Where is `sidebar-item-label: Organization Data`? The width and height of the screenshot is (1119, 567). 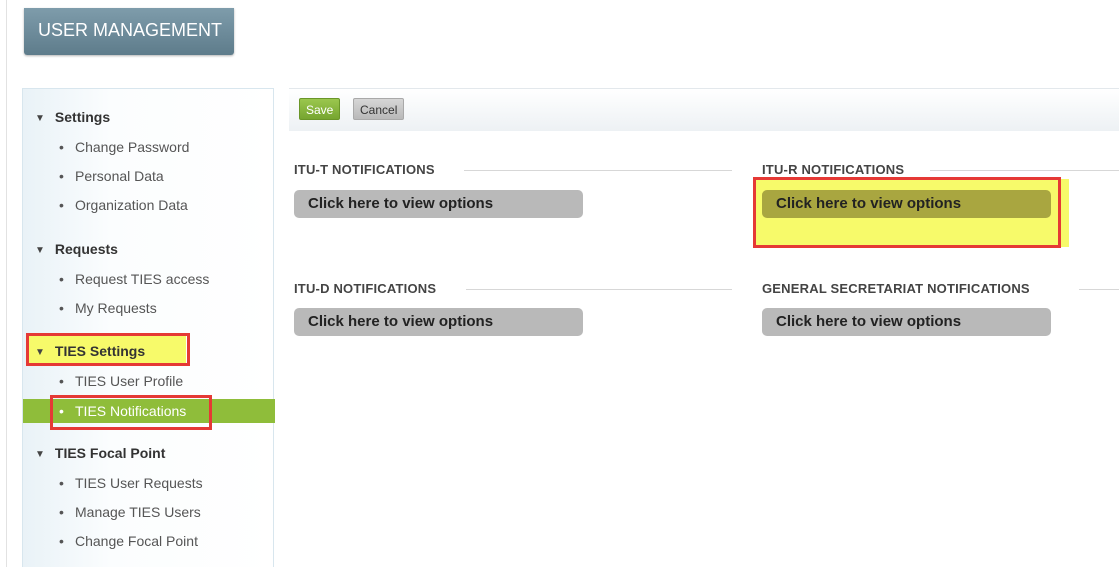
sidebar-item-label: Organization Data is located at coordinates (131, 205).